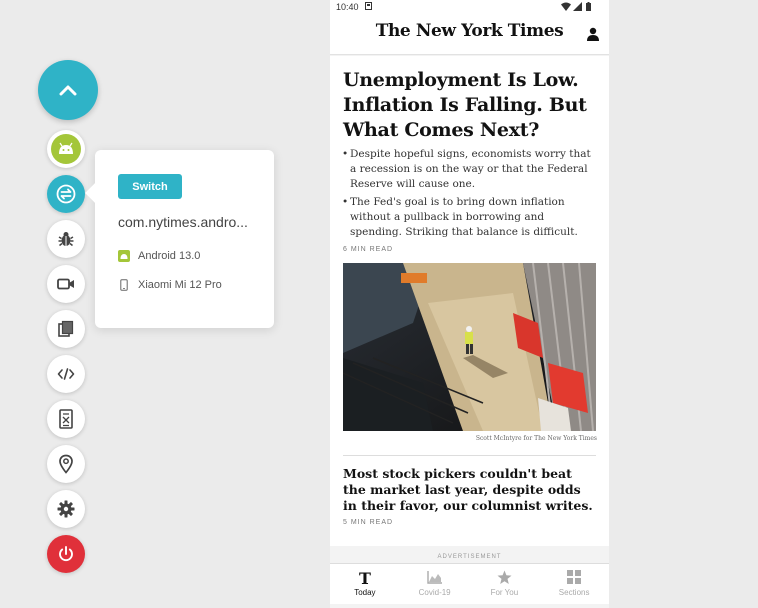 This screenshot has width=758, height=608. I want to click on device-logs-icon, so click(66, 419).